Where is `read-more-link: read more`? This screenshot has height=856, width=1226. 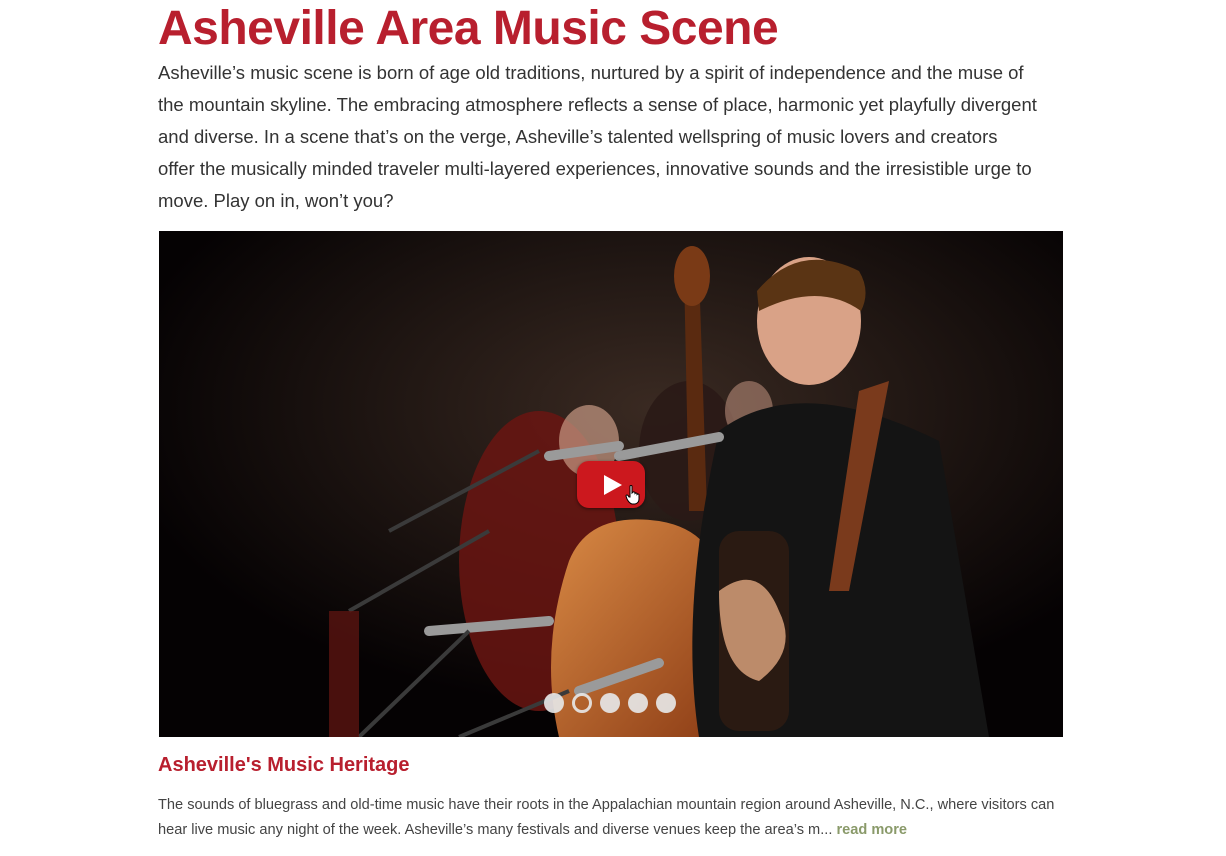
read-more-link: read more is located at coordinates (871, 830).